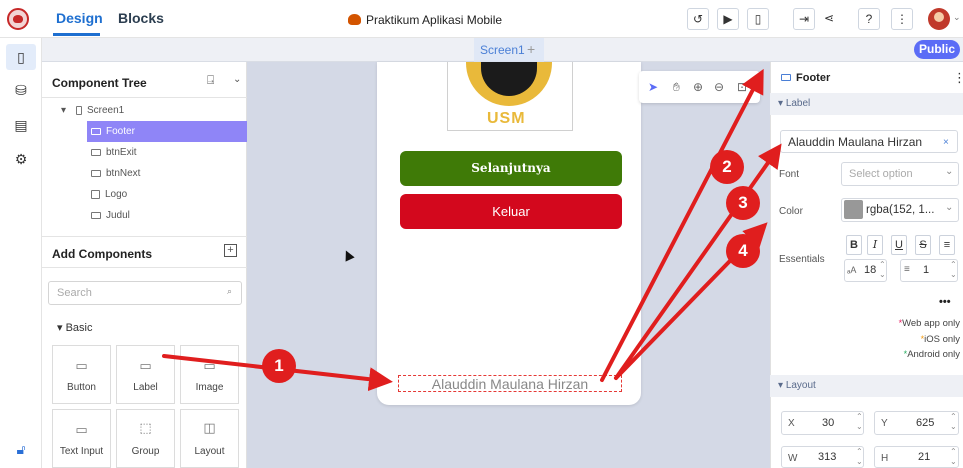 Image resolution: width=963 pixels, height=468 pixels. I want to click on note-web-only: *Web app only, so click(929, 323).